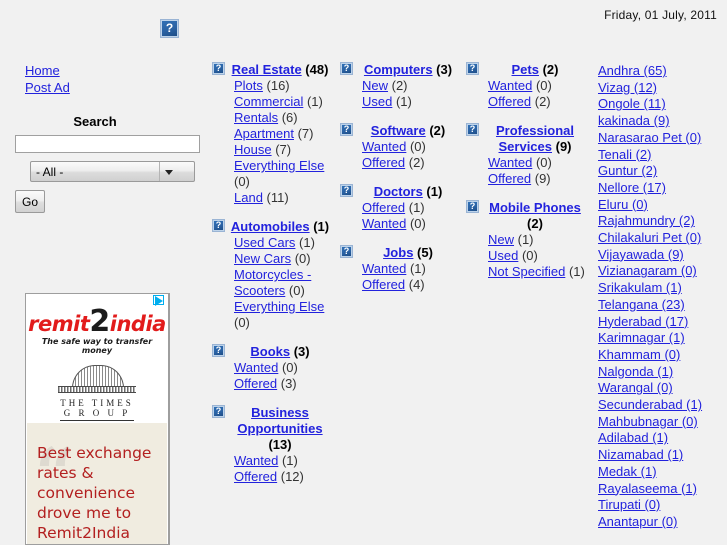 The height and width of the screenshot is (545, 727). What do you see at coordinates (159, 300) in the screenshot?
I see `adchoices-icon` at bounding box center [159, 300].